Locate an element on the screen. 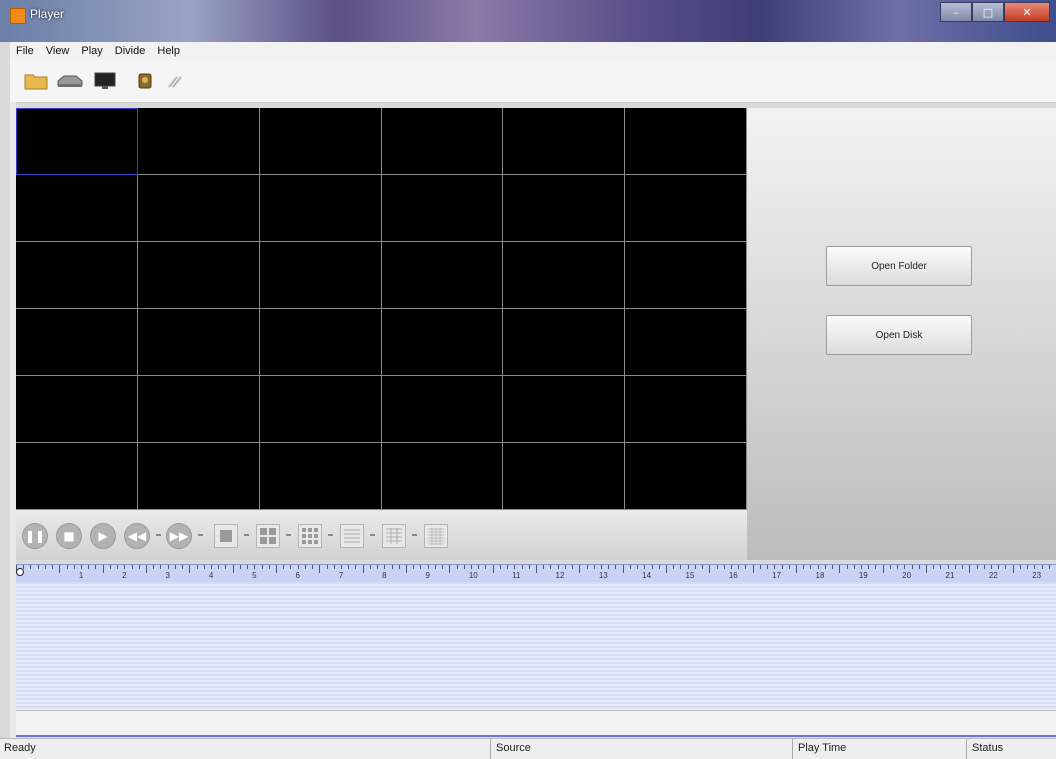 Image resolution: width=1056 pixels, height=759 pixels. hour-label: 22 is located at coordinates (993, 575).